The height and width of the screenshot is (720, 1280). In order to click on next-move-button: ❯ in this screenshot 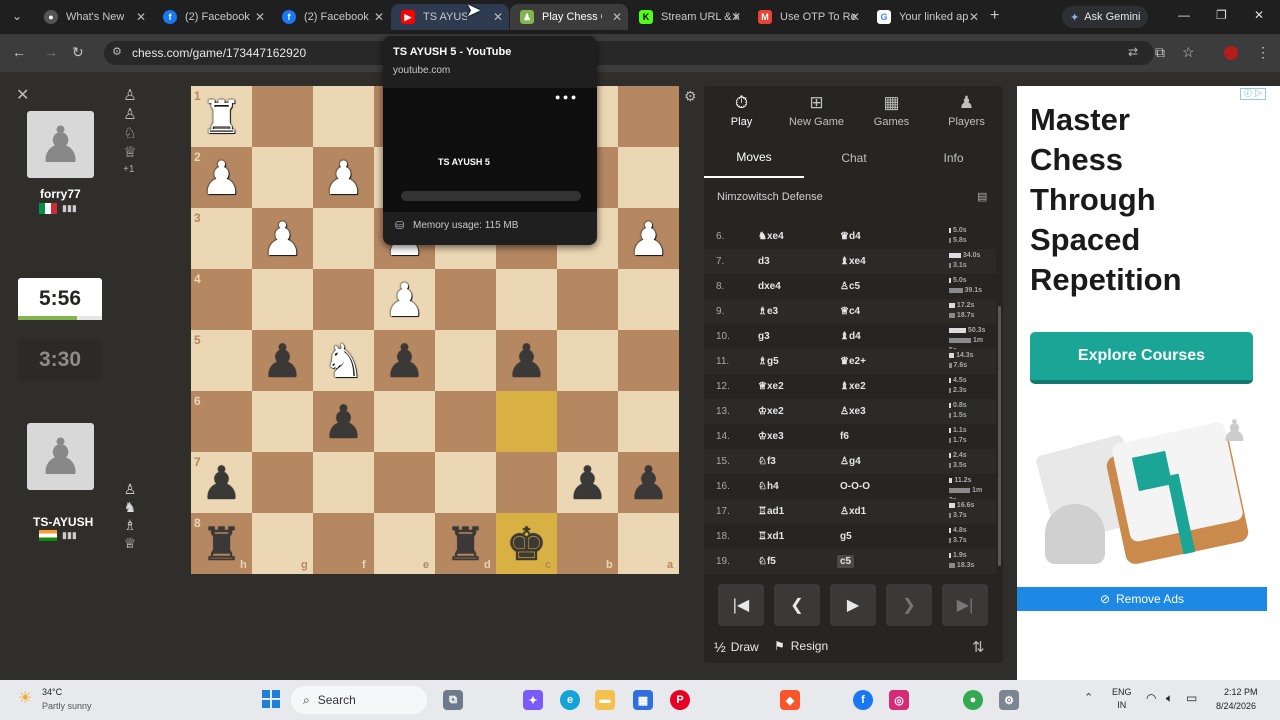, I will do `click(909, 605)`.